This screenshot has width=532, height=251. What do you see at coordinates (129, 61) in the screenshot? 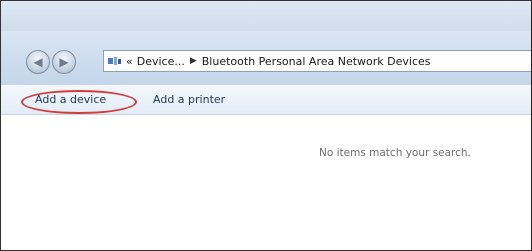
I see `address-overflow-chevron: «` at bounding box center [129, 61].